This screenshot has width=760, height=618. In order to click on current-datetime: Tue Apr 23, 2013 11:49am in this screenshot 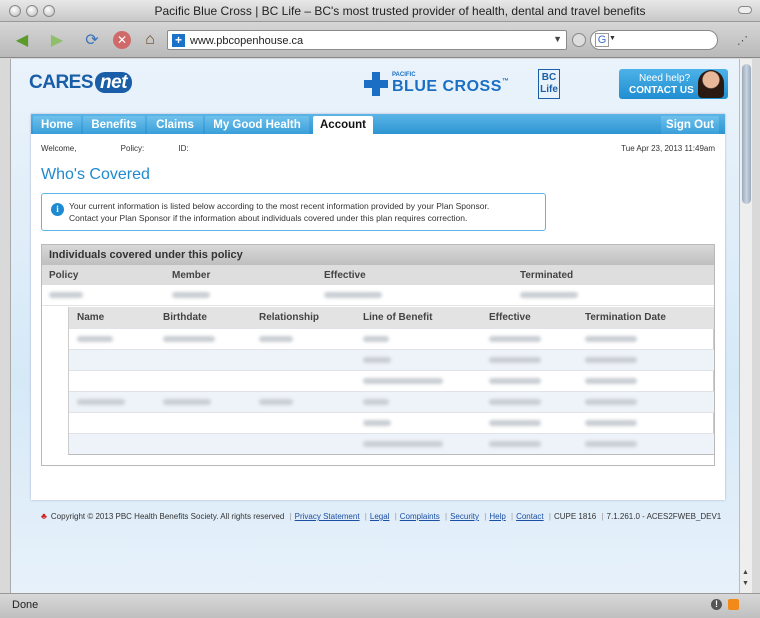, I will do `click(668, 148)`.